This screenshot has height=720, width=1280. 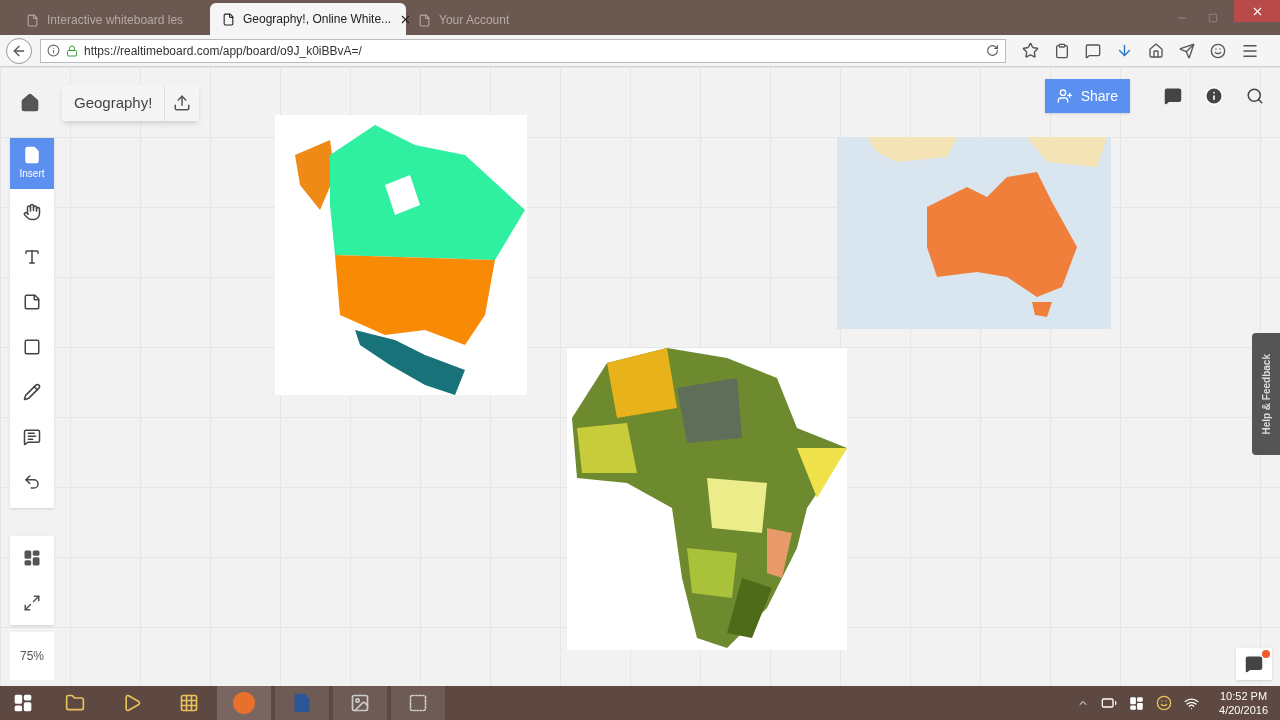 What do you see at coordinates (1266, 394) in the screenshot?
I see `help-feedback-tab: Help & Feedback` at bounding box center [1266, 394].